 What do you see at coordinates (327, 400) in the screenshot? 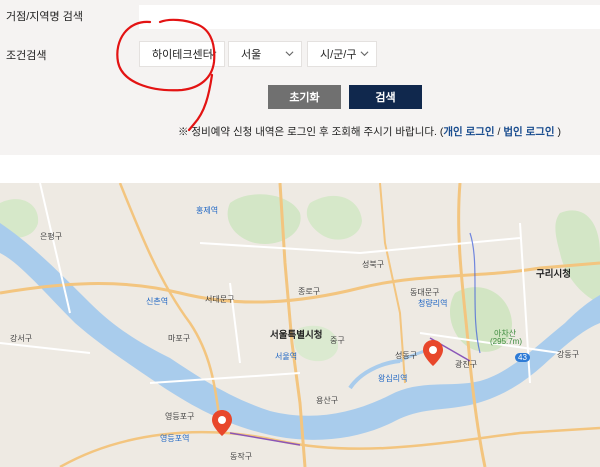
I see `label-yongsan: 용산구` at bounding box center [327, 400].